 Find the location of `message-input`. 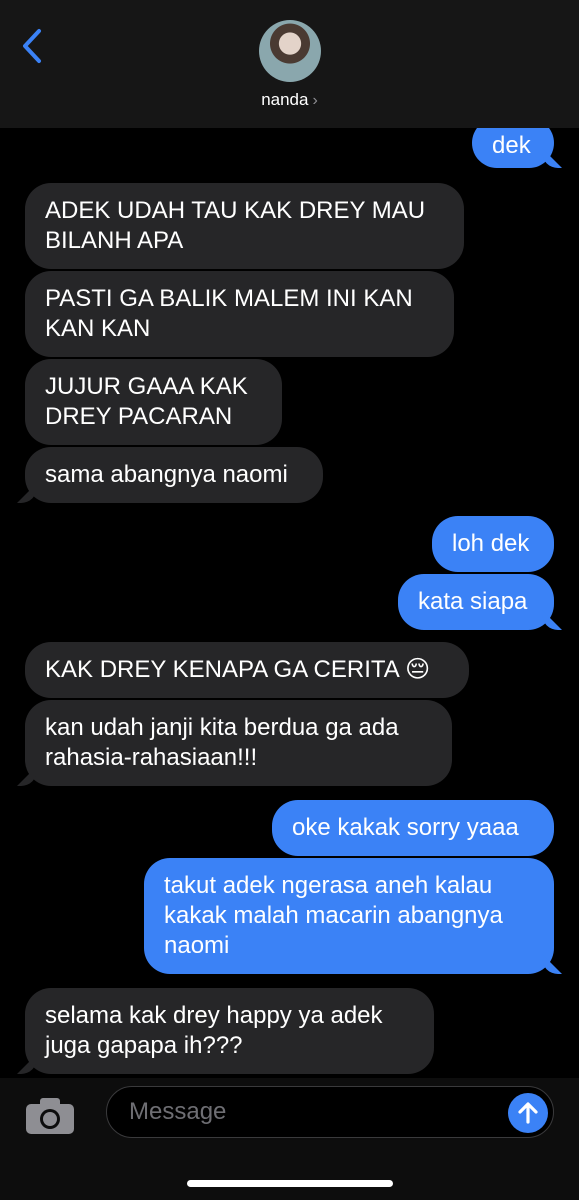

message-input is located at coordinates (330, 1112).